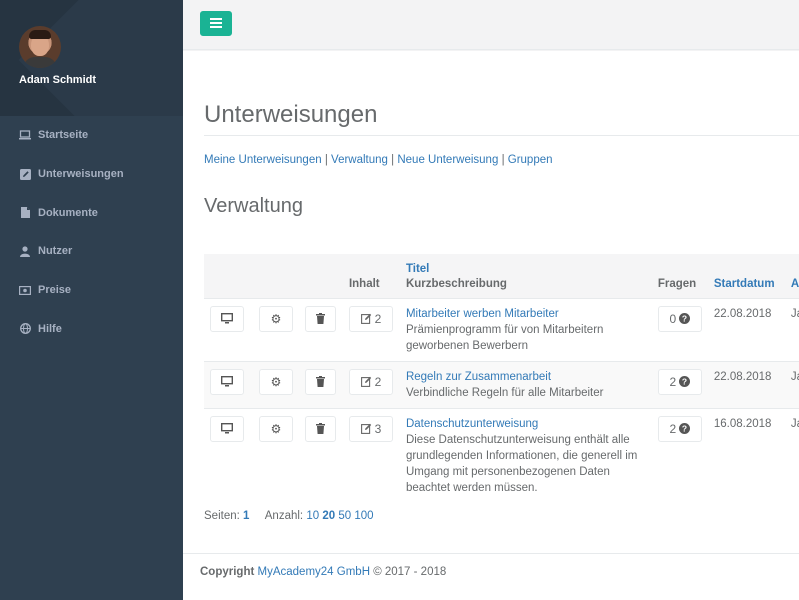 This screenshot has height=600, width=799. Describe the element at coordinates (363, 516) in the screenshot. I see `page-size-100: 100` at that location.